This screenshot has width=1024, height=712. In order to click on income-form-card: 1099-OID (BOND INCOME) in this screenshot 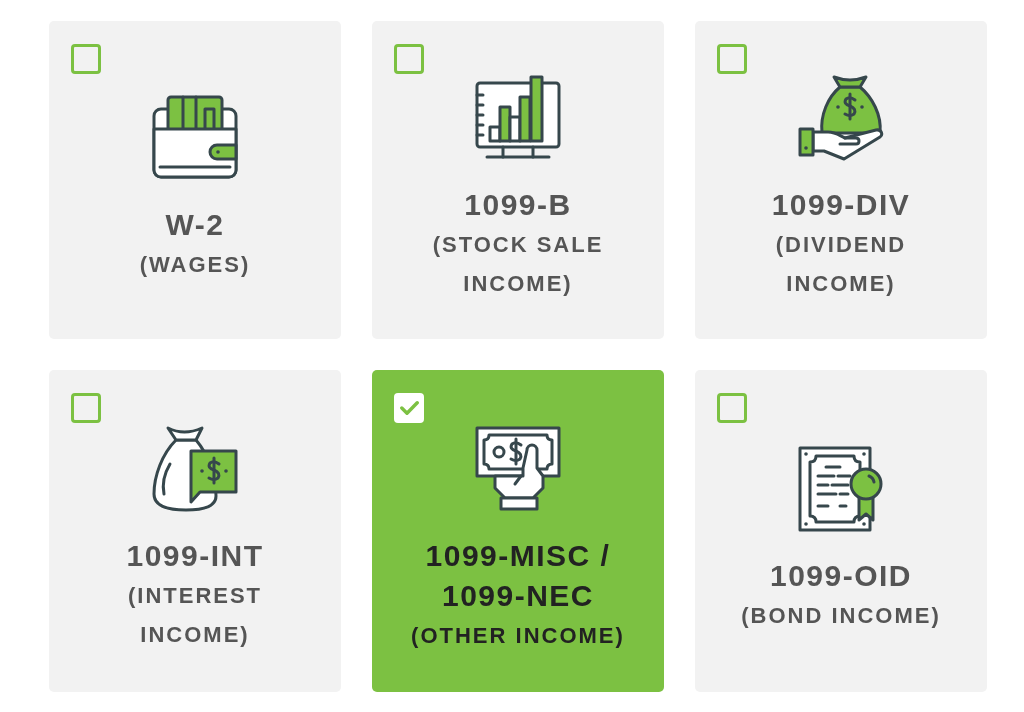, I will do `click(841, 531)`.